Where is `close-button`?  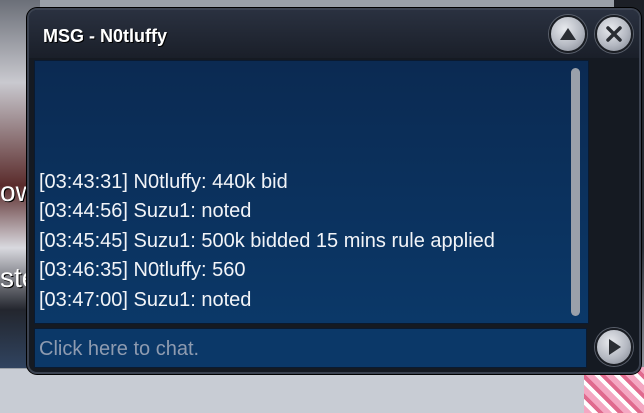
close-button is located at coordinates (614, 34).